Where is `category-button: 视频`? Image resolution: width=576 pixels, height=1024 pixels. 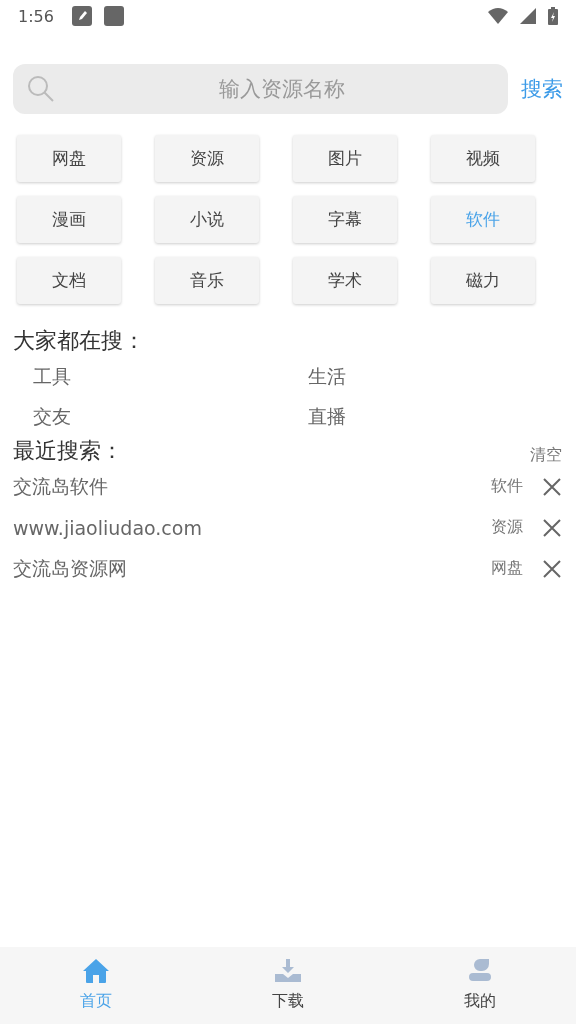
category-button: 视频 is located at coordinates (483, 158).